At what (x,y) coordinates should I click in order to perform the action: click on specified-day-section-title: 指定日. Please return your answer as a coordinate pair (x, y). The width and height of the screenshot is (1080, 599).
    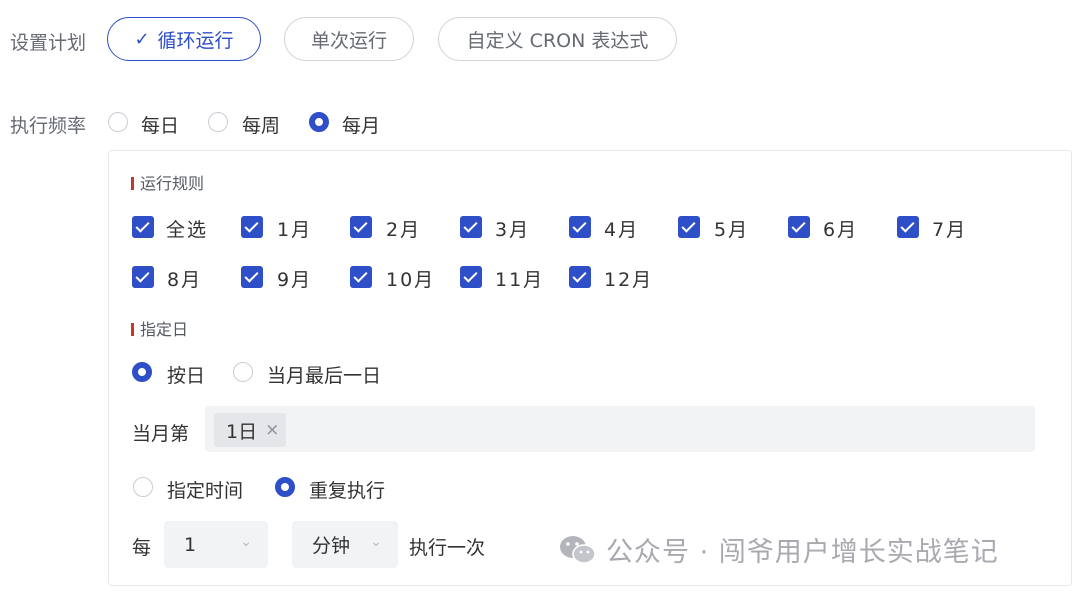
    Looking at the image, I should click on (159, 328).